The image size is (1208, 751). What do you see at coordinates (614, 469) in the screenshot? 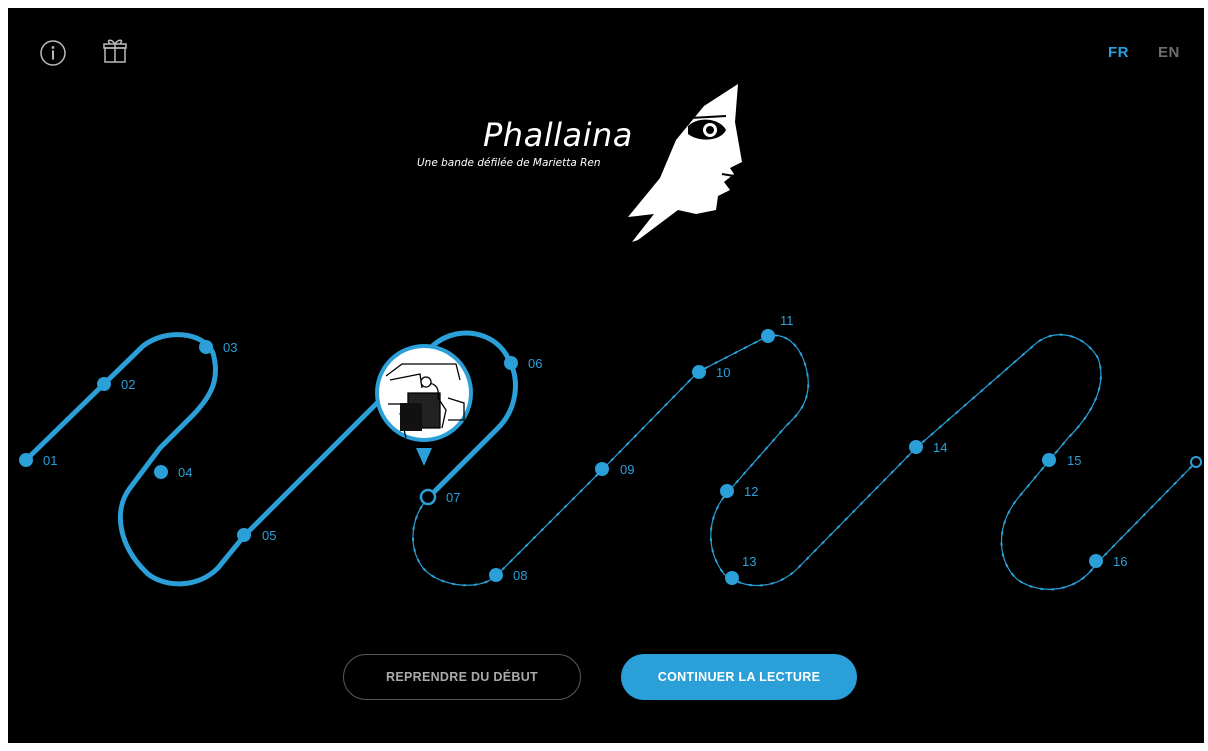
I see `chapter-node-09: 09` at bounding box center [614, 469].